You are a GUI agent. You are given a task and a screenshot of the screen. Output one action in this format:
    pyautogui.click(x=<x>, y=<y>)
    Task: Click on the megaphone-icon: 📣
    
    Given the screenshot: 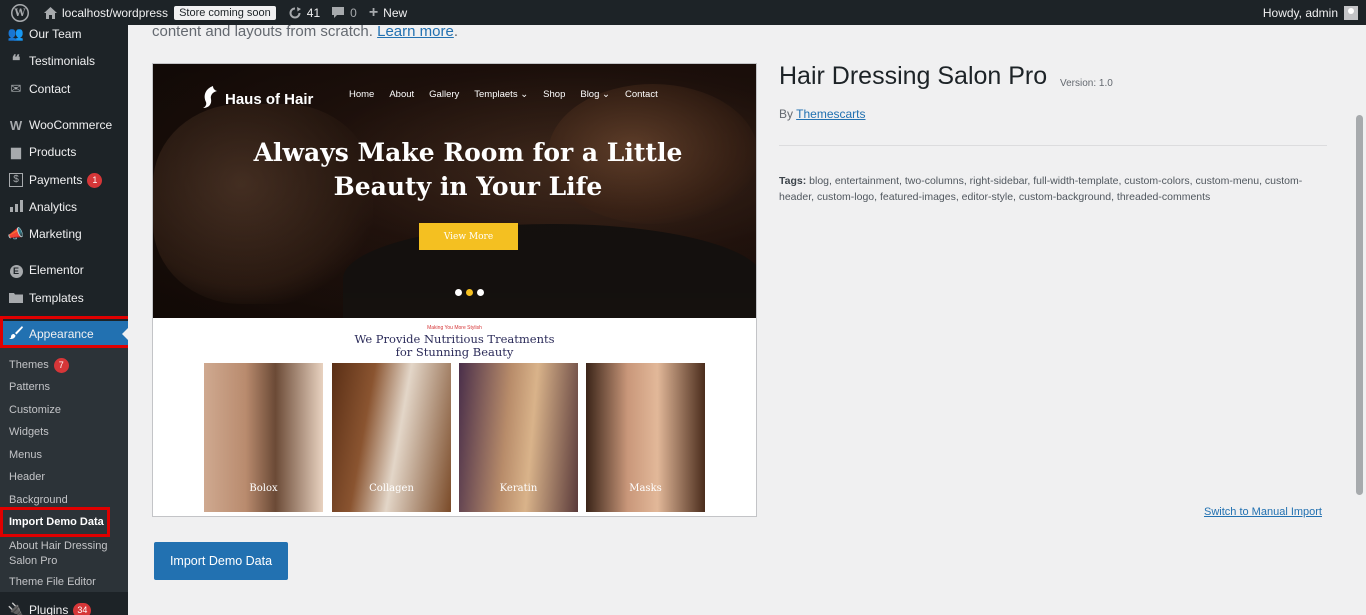 What is the action you would take?
    pyautogui.click(x=16, y=233)
    